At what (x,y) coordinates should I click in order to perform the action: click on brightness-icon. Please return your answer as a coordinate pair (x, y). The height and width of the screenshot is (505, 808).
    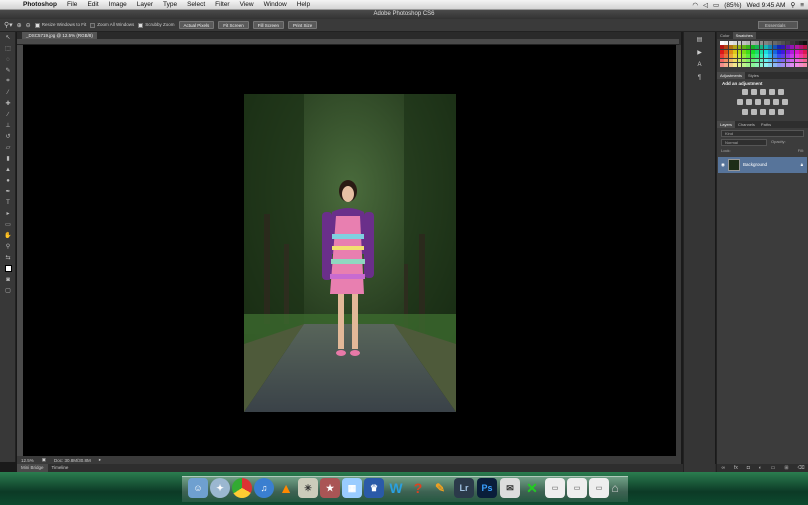
    Looking at the image, I should click on (744, 91).